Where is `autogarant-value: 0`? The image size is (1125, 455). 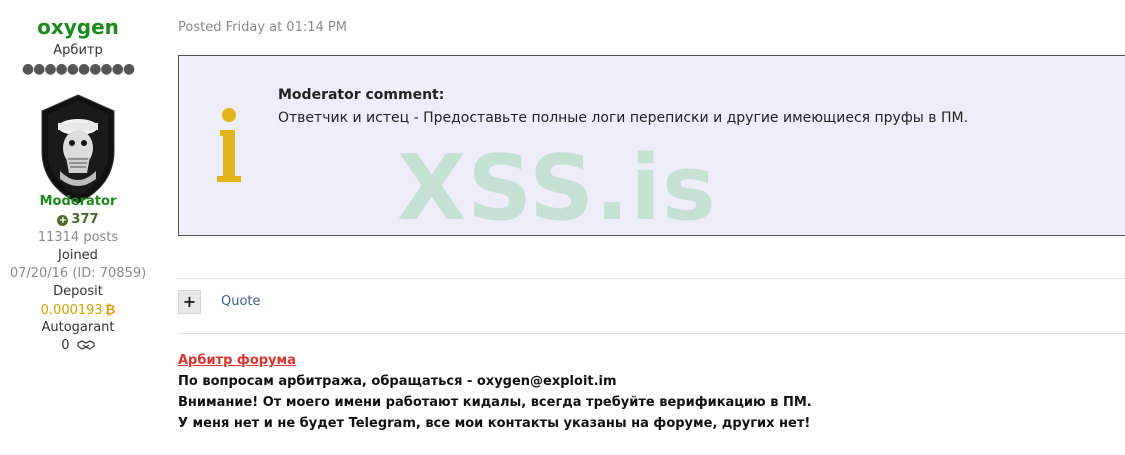 autogarant-value: 0 is located at coordinates (78, 345).